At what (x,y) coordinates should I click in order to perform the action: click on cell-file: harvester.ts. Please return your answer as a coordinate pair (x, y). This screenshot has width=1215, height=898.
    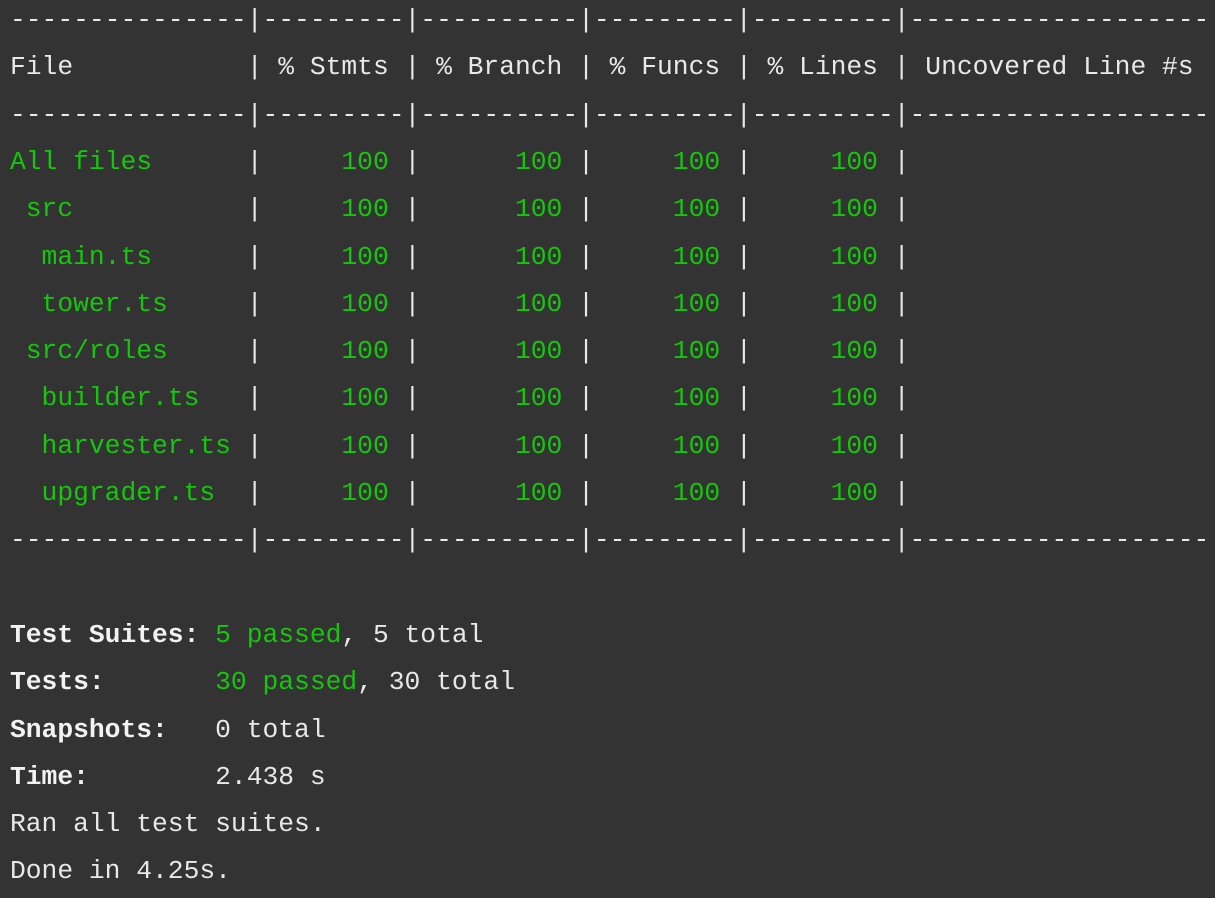
    Looking at the image, I should click on (128, 445).